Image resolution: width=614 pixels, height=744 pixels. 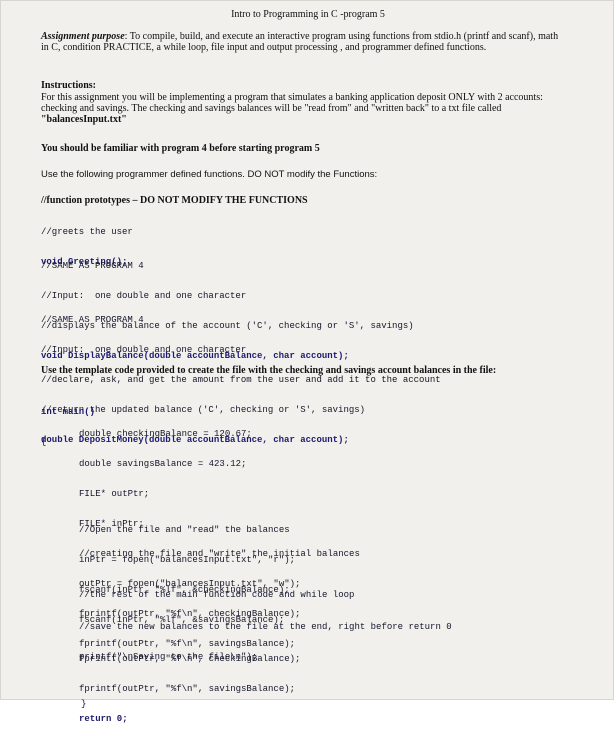 I want to click on page-title: Intro to Programming in C -program 5, so click(x=308, y=14).